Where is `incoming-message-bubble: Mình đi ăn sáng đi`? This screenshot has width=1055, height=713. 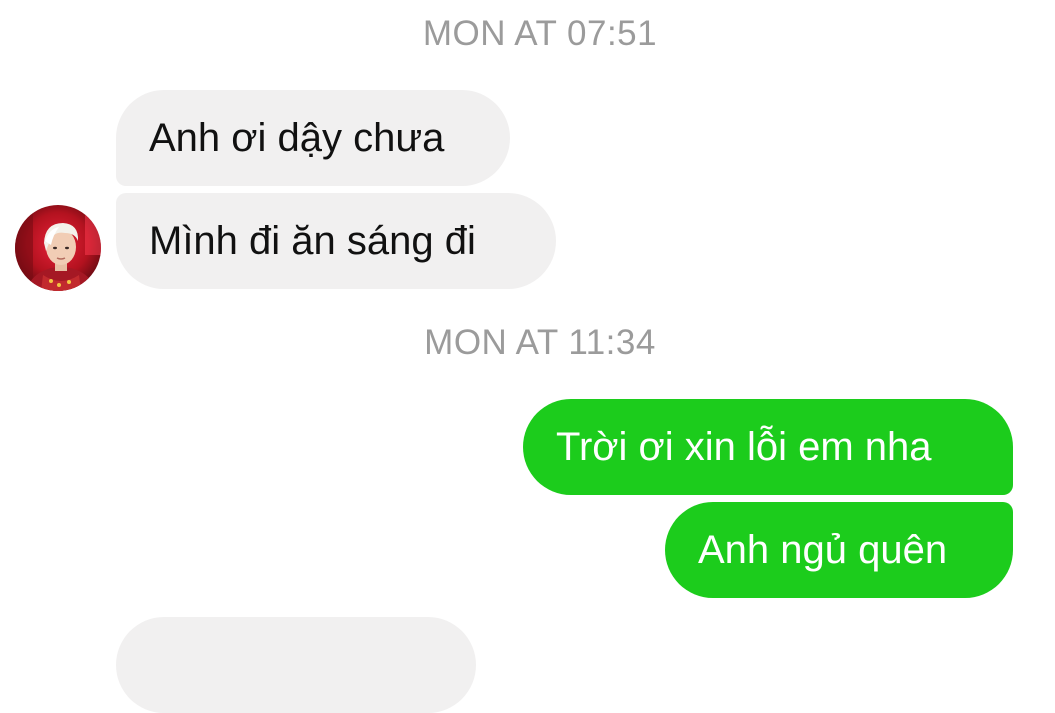
incoming-message-bubble: Mình đi ăn sáng đi is located at coordinates (336, 241).